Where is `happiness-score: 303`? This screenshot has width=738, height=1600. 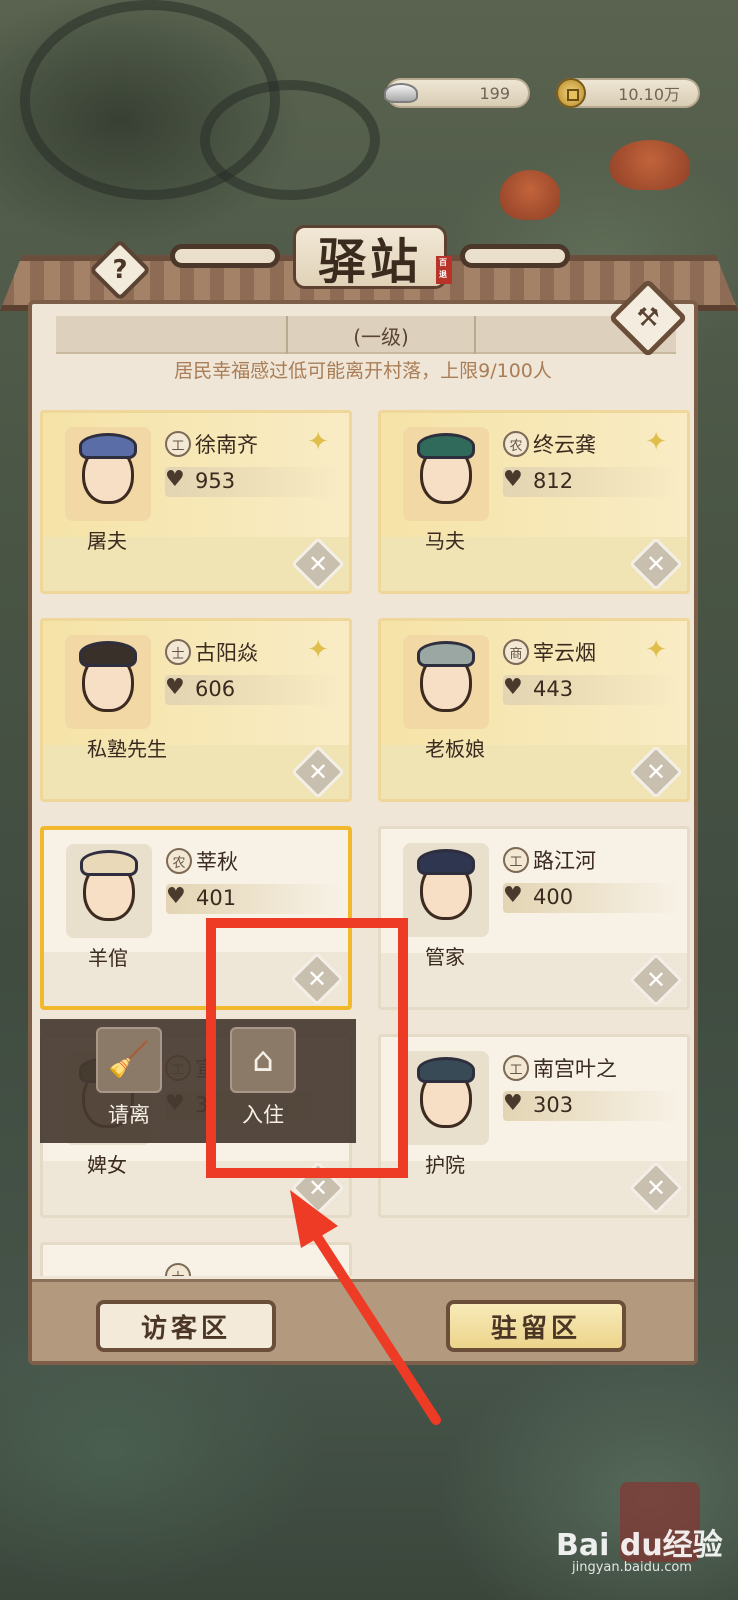
happiness-score: 303 is located at coordinates (553, 1105).